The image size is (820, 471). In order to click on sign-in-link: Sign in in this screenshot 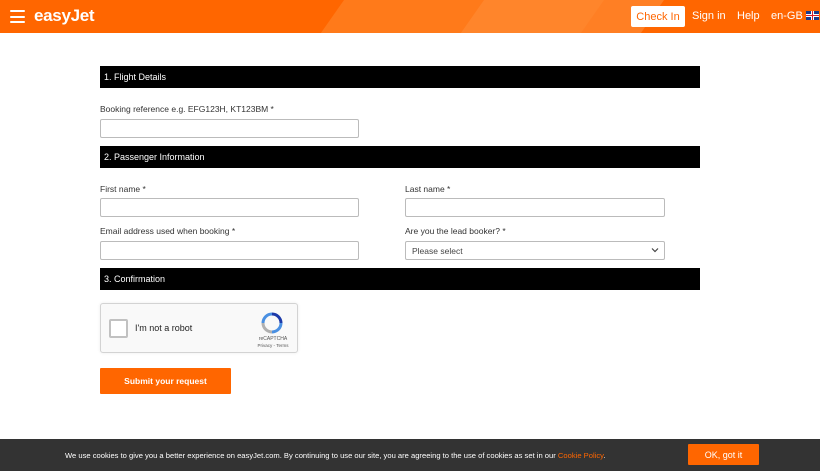, I will do `click(709, 16)`.